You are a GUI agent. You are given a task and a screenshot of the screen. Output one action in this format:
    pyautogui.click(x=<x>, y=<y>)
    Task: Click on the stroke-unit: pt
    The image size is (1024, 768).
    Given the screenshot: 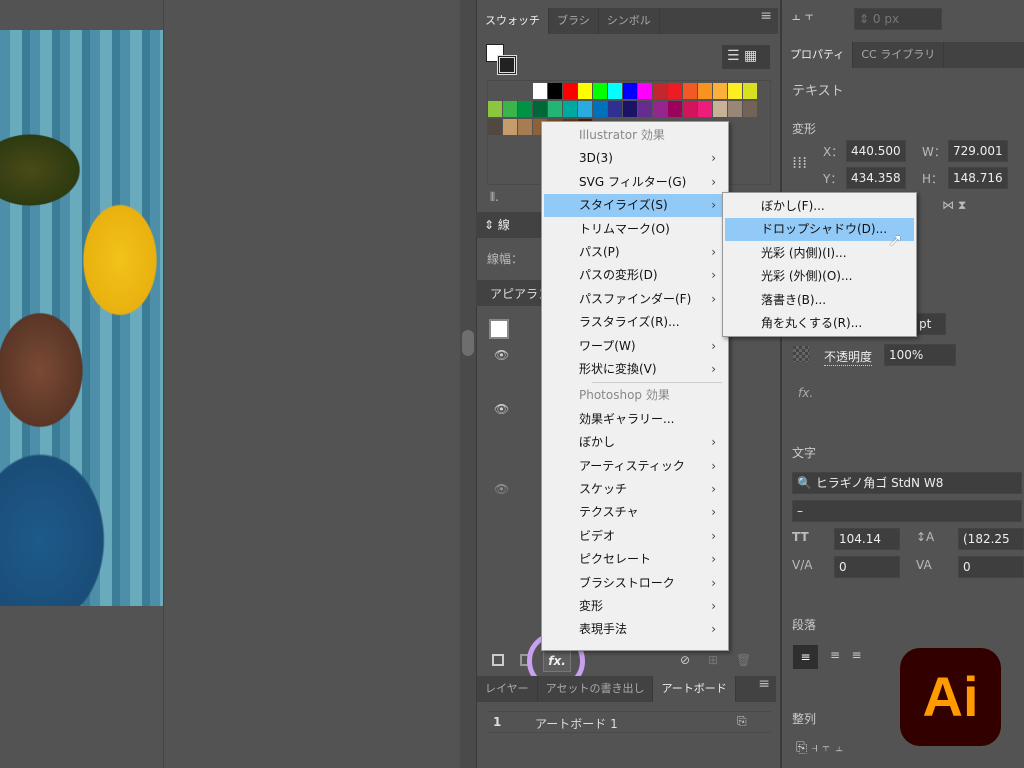 What is the action you would take?
    pyautogui.click(x=930, y=324)
    